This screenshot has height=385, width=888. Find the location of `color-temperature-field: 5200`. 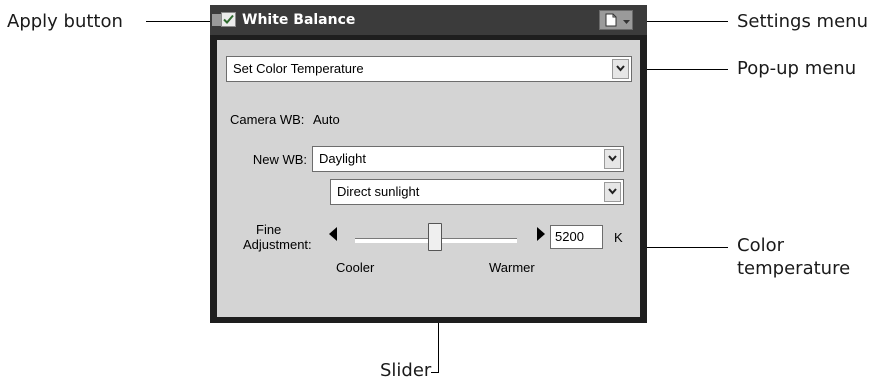

color-temperature-field: 5200 is located at coordinates (576, 237).